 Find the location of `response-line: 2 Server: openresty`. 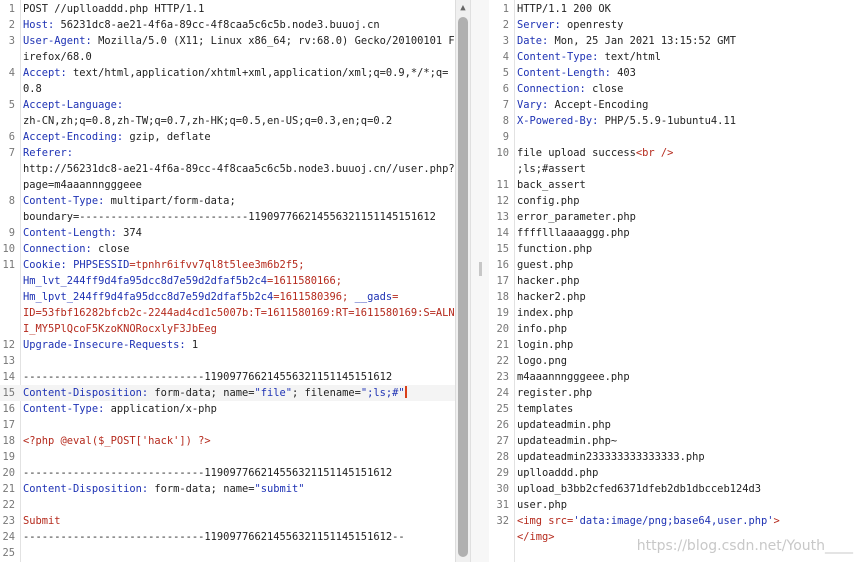

response-line: 2 Server: openresty is located at coordinates (675, 25).